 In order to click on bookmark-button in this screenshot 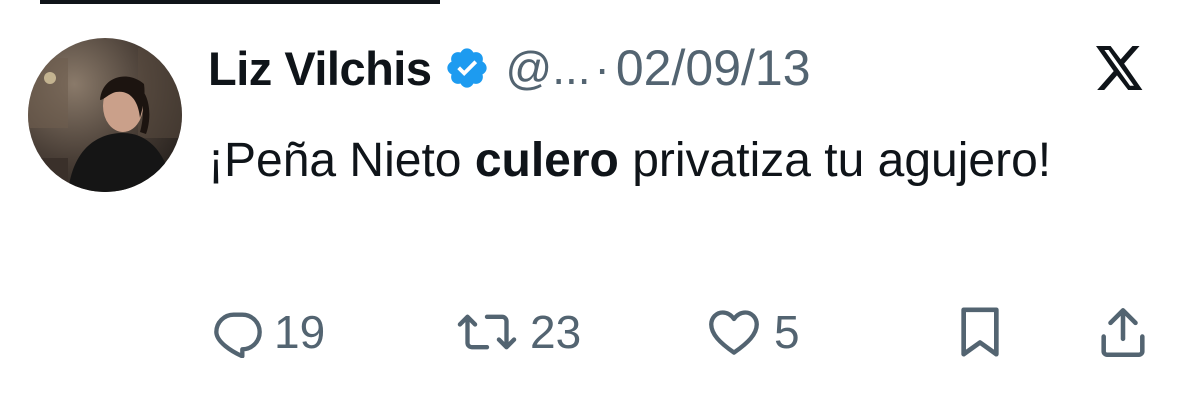, I will do `click(980, 332)`.